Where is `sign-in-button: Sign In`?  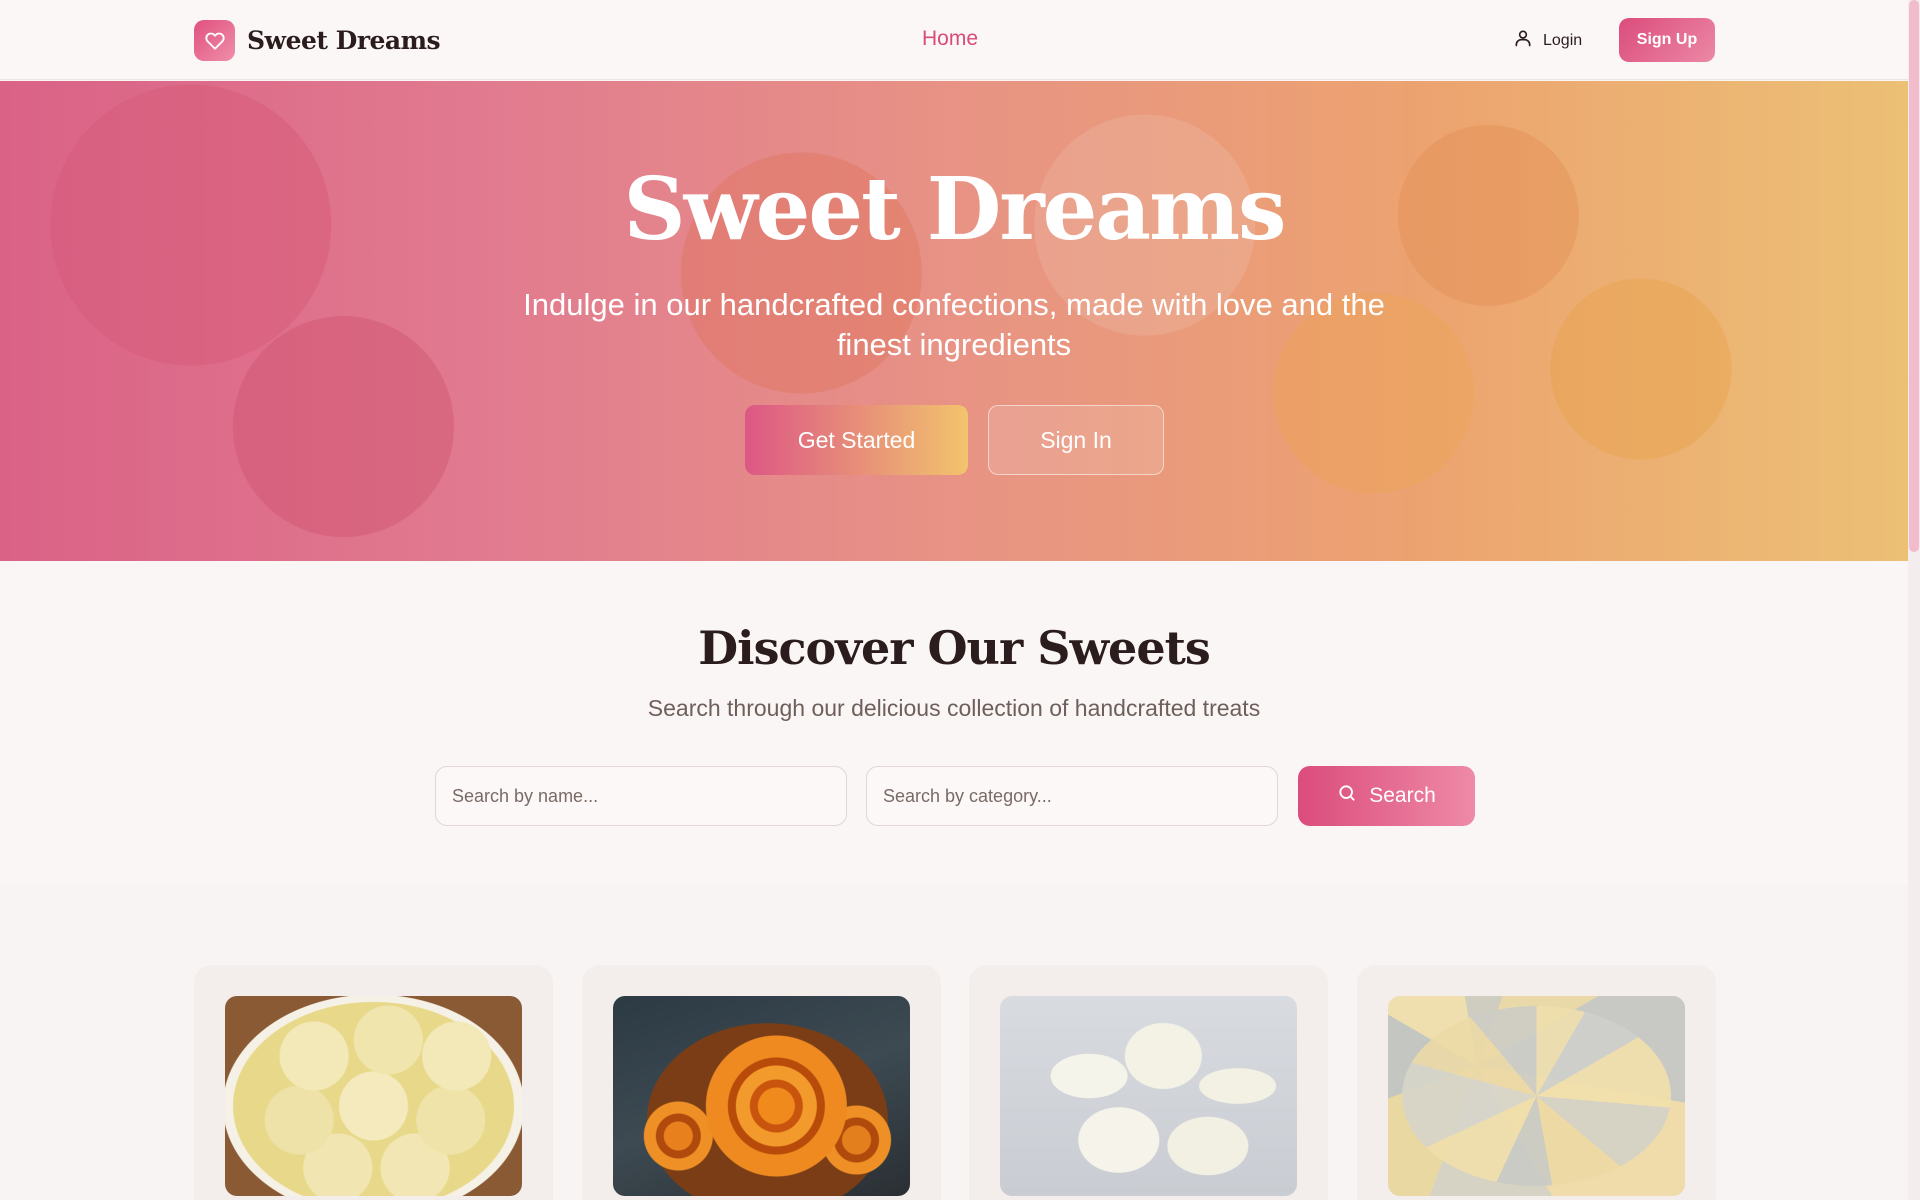 sign-in-button: Sign In is located at coordinates (1076, 440).